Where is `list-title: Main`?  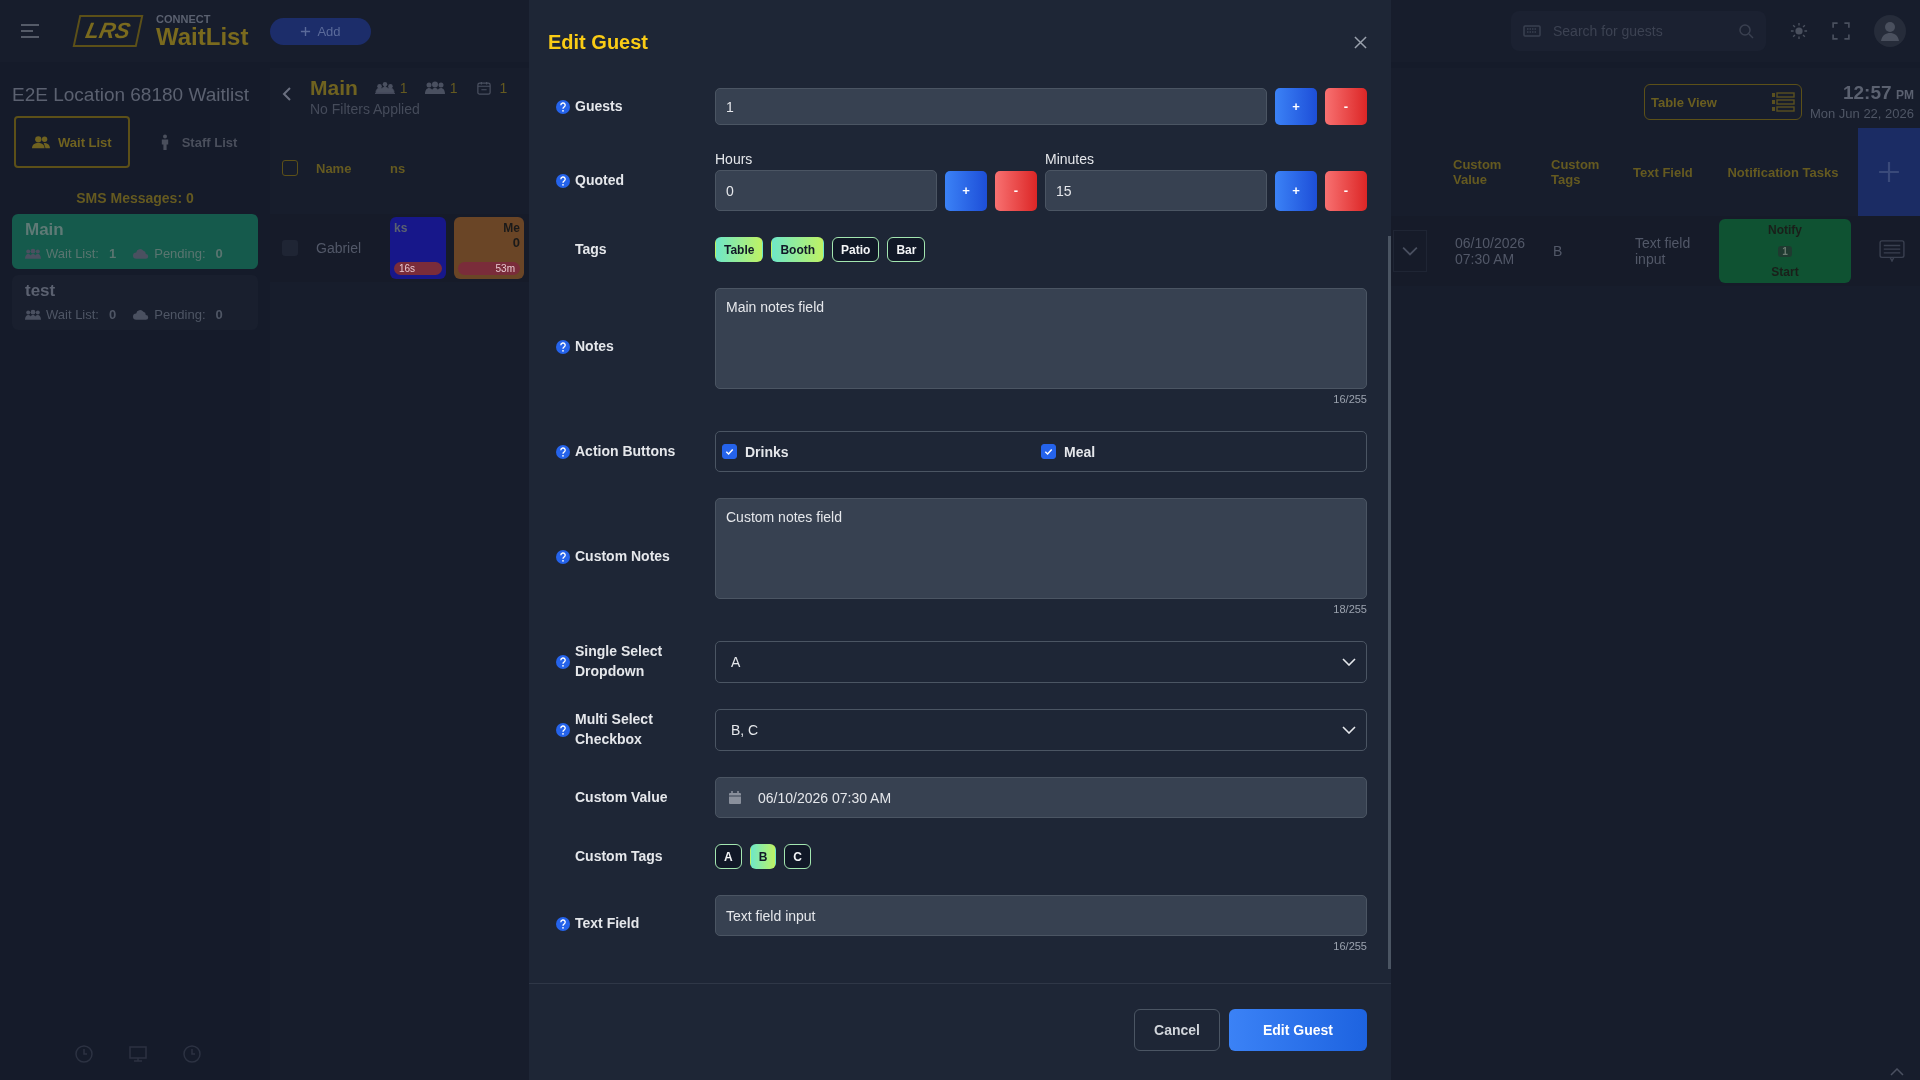 list-title: Main is located at coordinates (334, 88).